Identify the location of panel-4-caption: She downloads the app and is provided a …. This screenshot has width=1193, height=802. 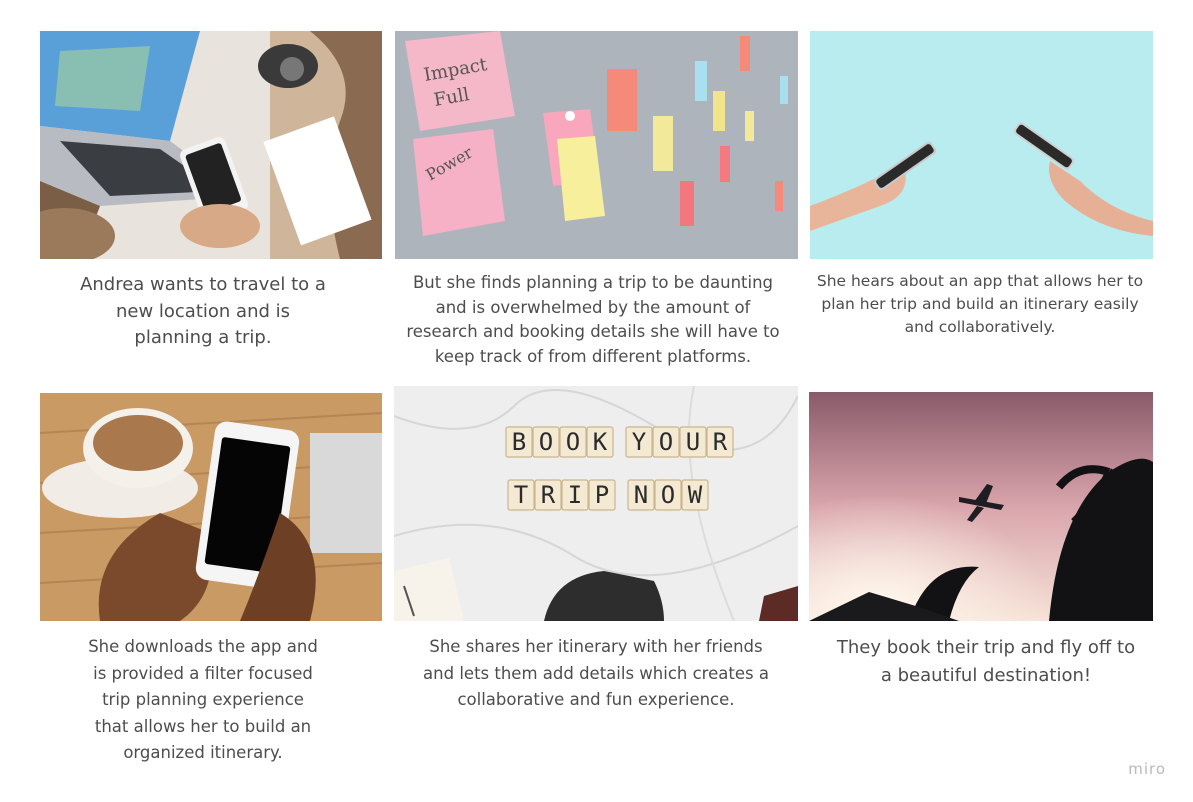
(203, 700).